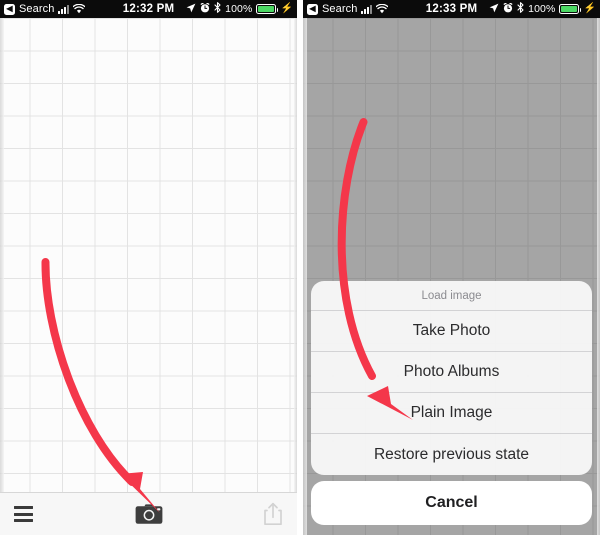 This screenshot has width=600, height=535. What do you see at coordinates (295, 276) in the screenshot?
I see `canvas-right-edge-shadow` at bounding box center [295, 276].